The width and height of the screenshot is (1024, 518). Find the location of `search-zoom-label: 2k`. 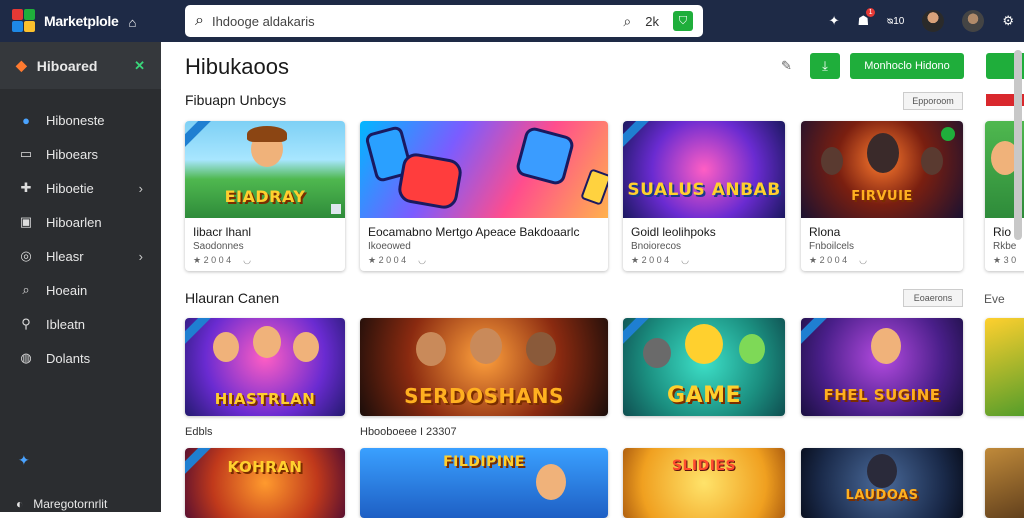

search-zoom-label: 2k is located at coordinates (652, 21).